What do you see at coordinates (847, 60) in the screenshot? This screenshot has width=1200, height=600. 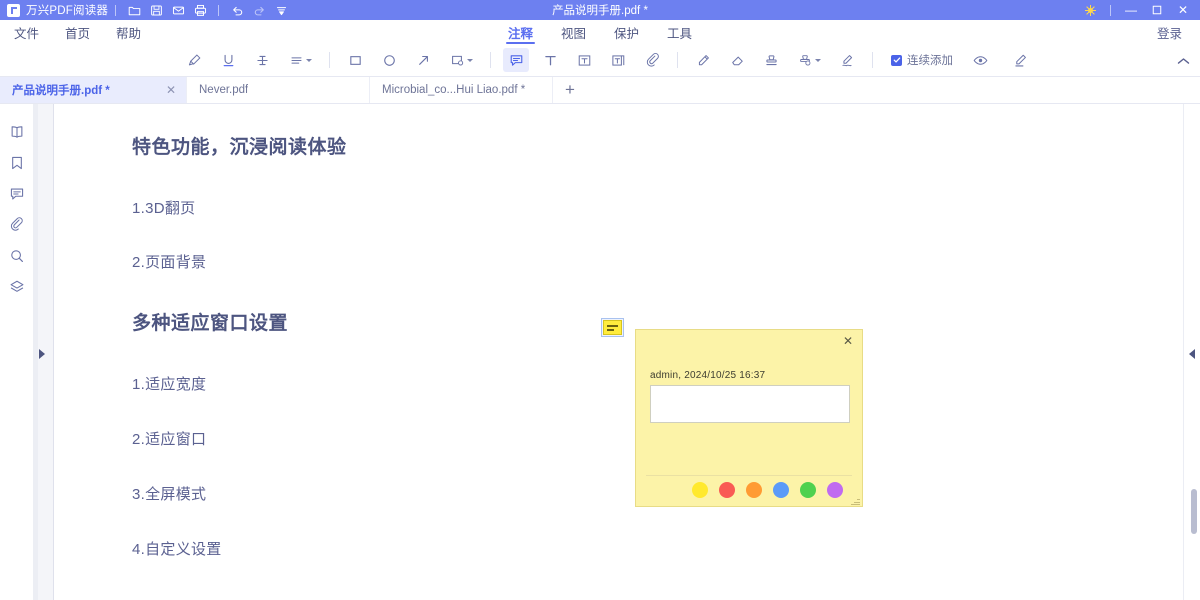 I see `signature-icon` at bounding box center [847, 60].